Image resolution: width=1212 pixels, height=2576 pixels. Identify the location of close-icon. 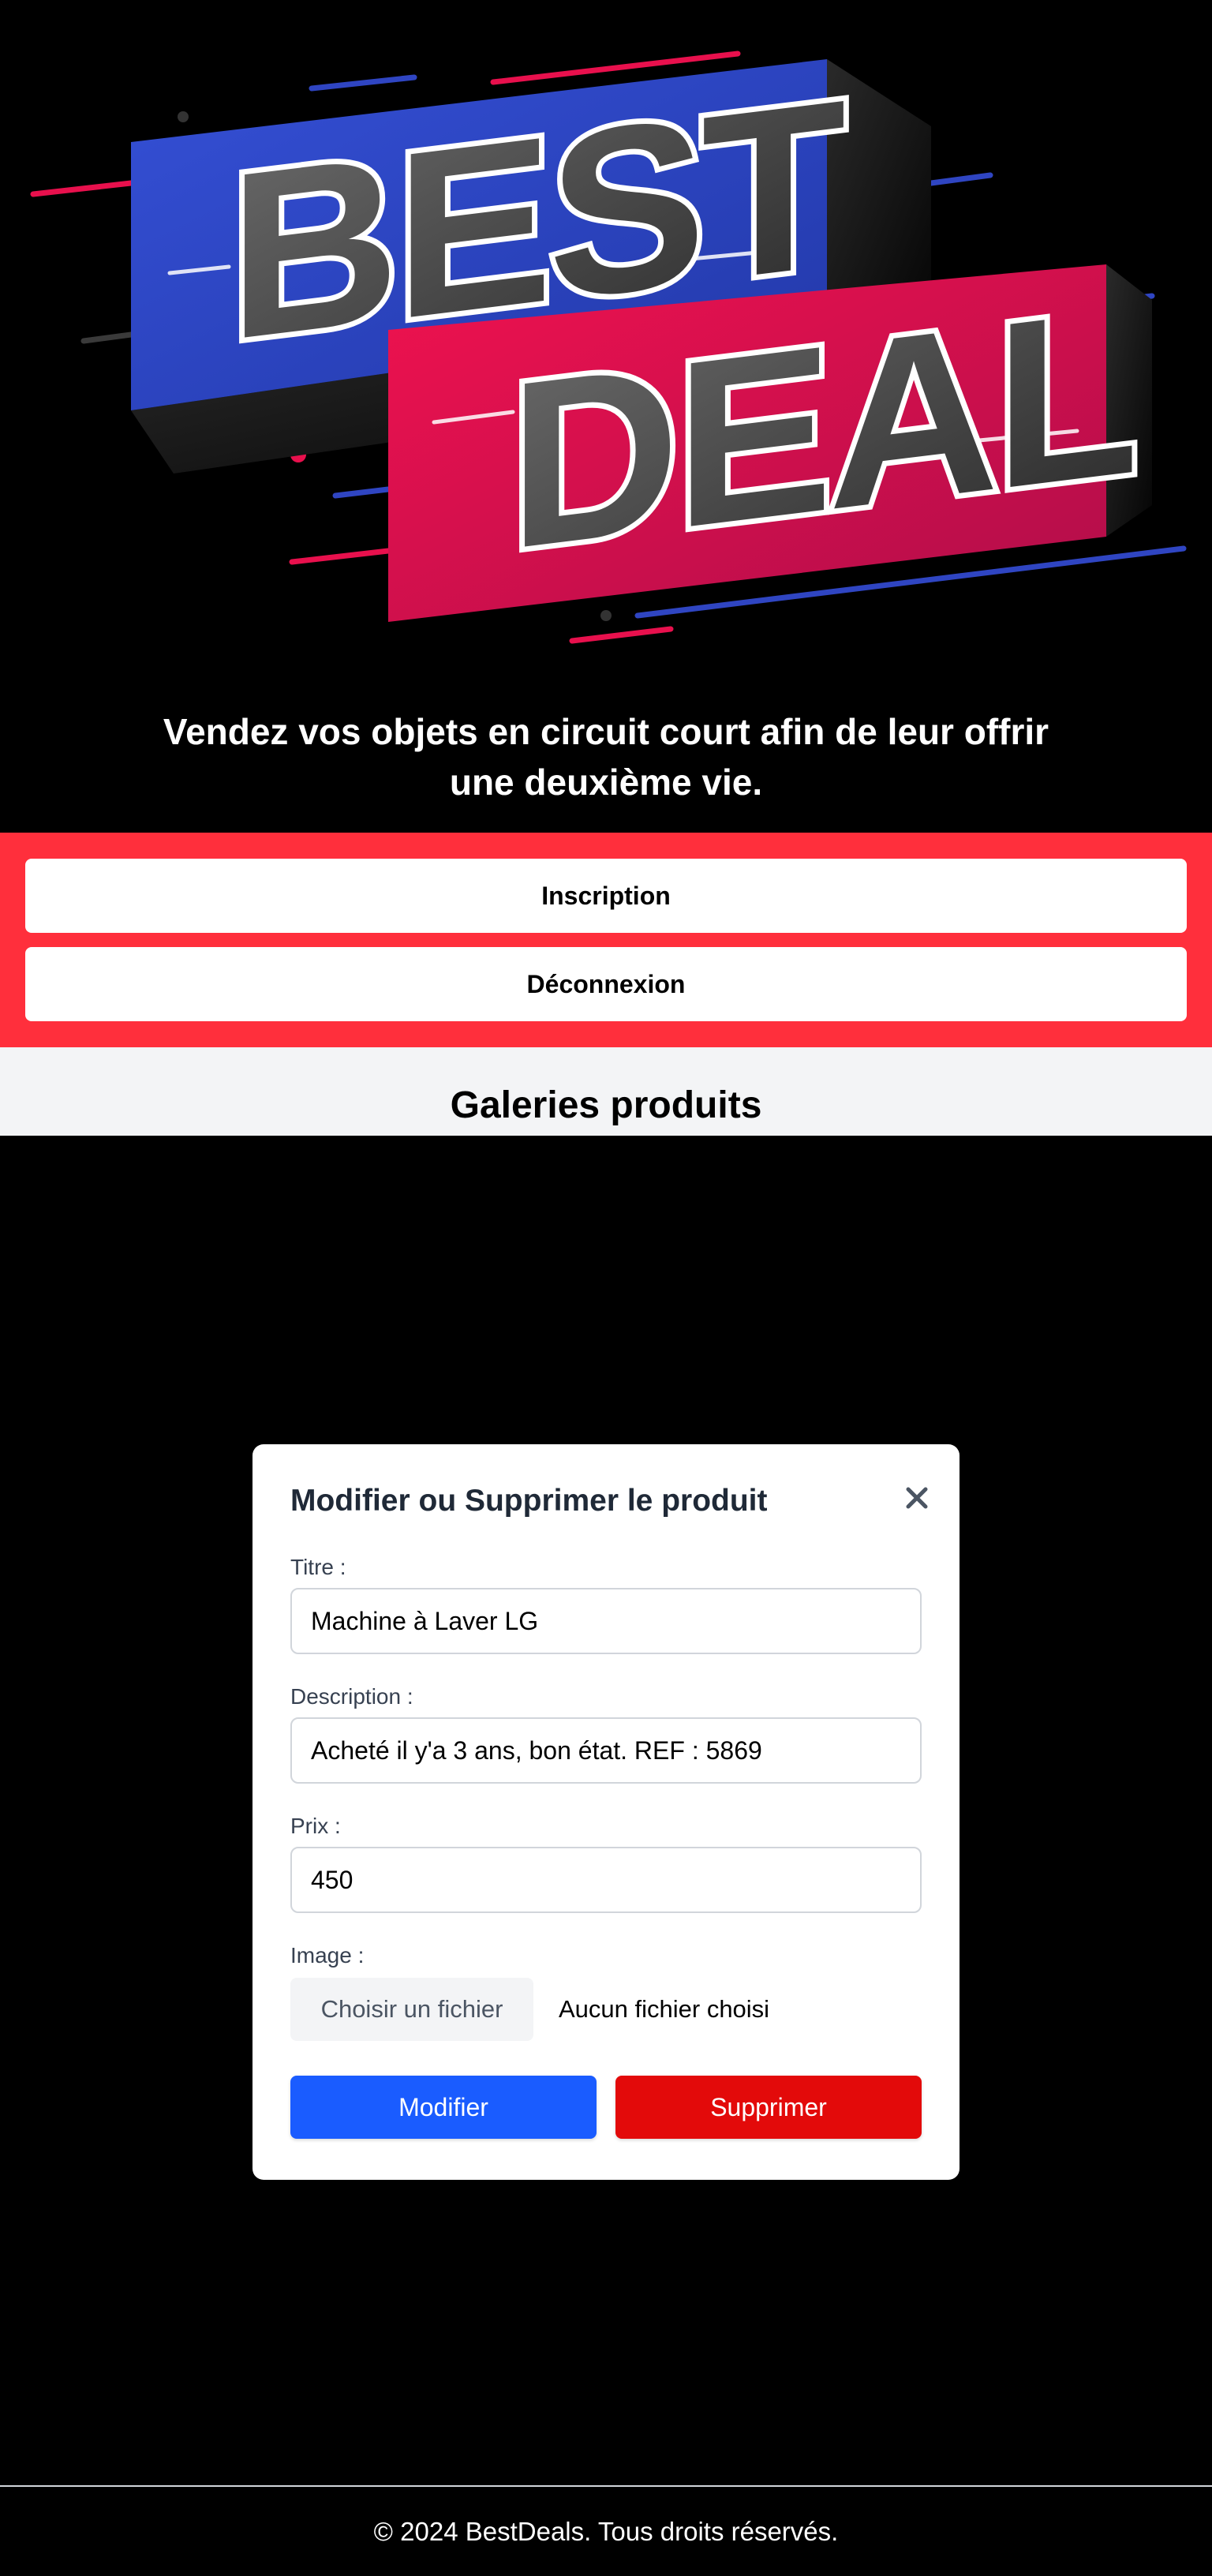
(917, 1498).